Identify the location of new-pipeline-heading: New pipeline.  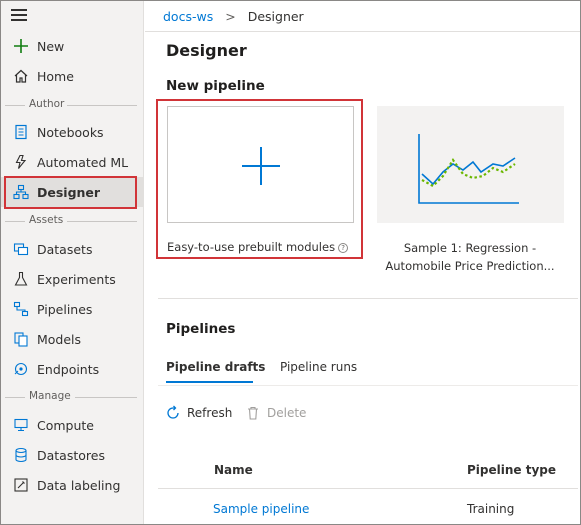
(215, 86).